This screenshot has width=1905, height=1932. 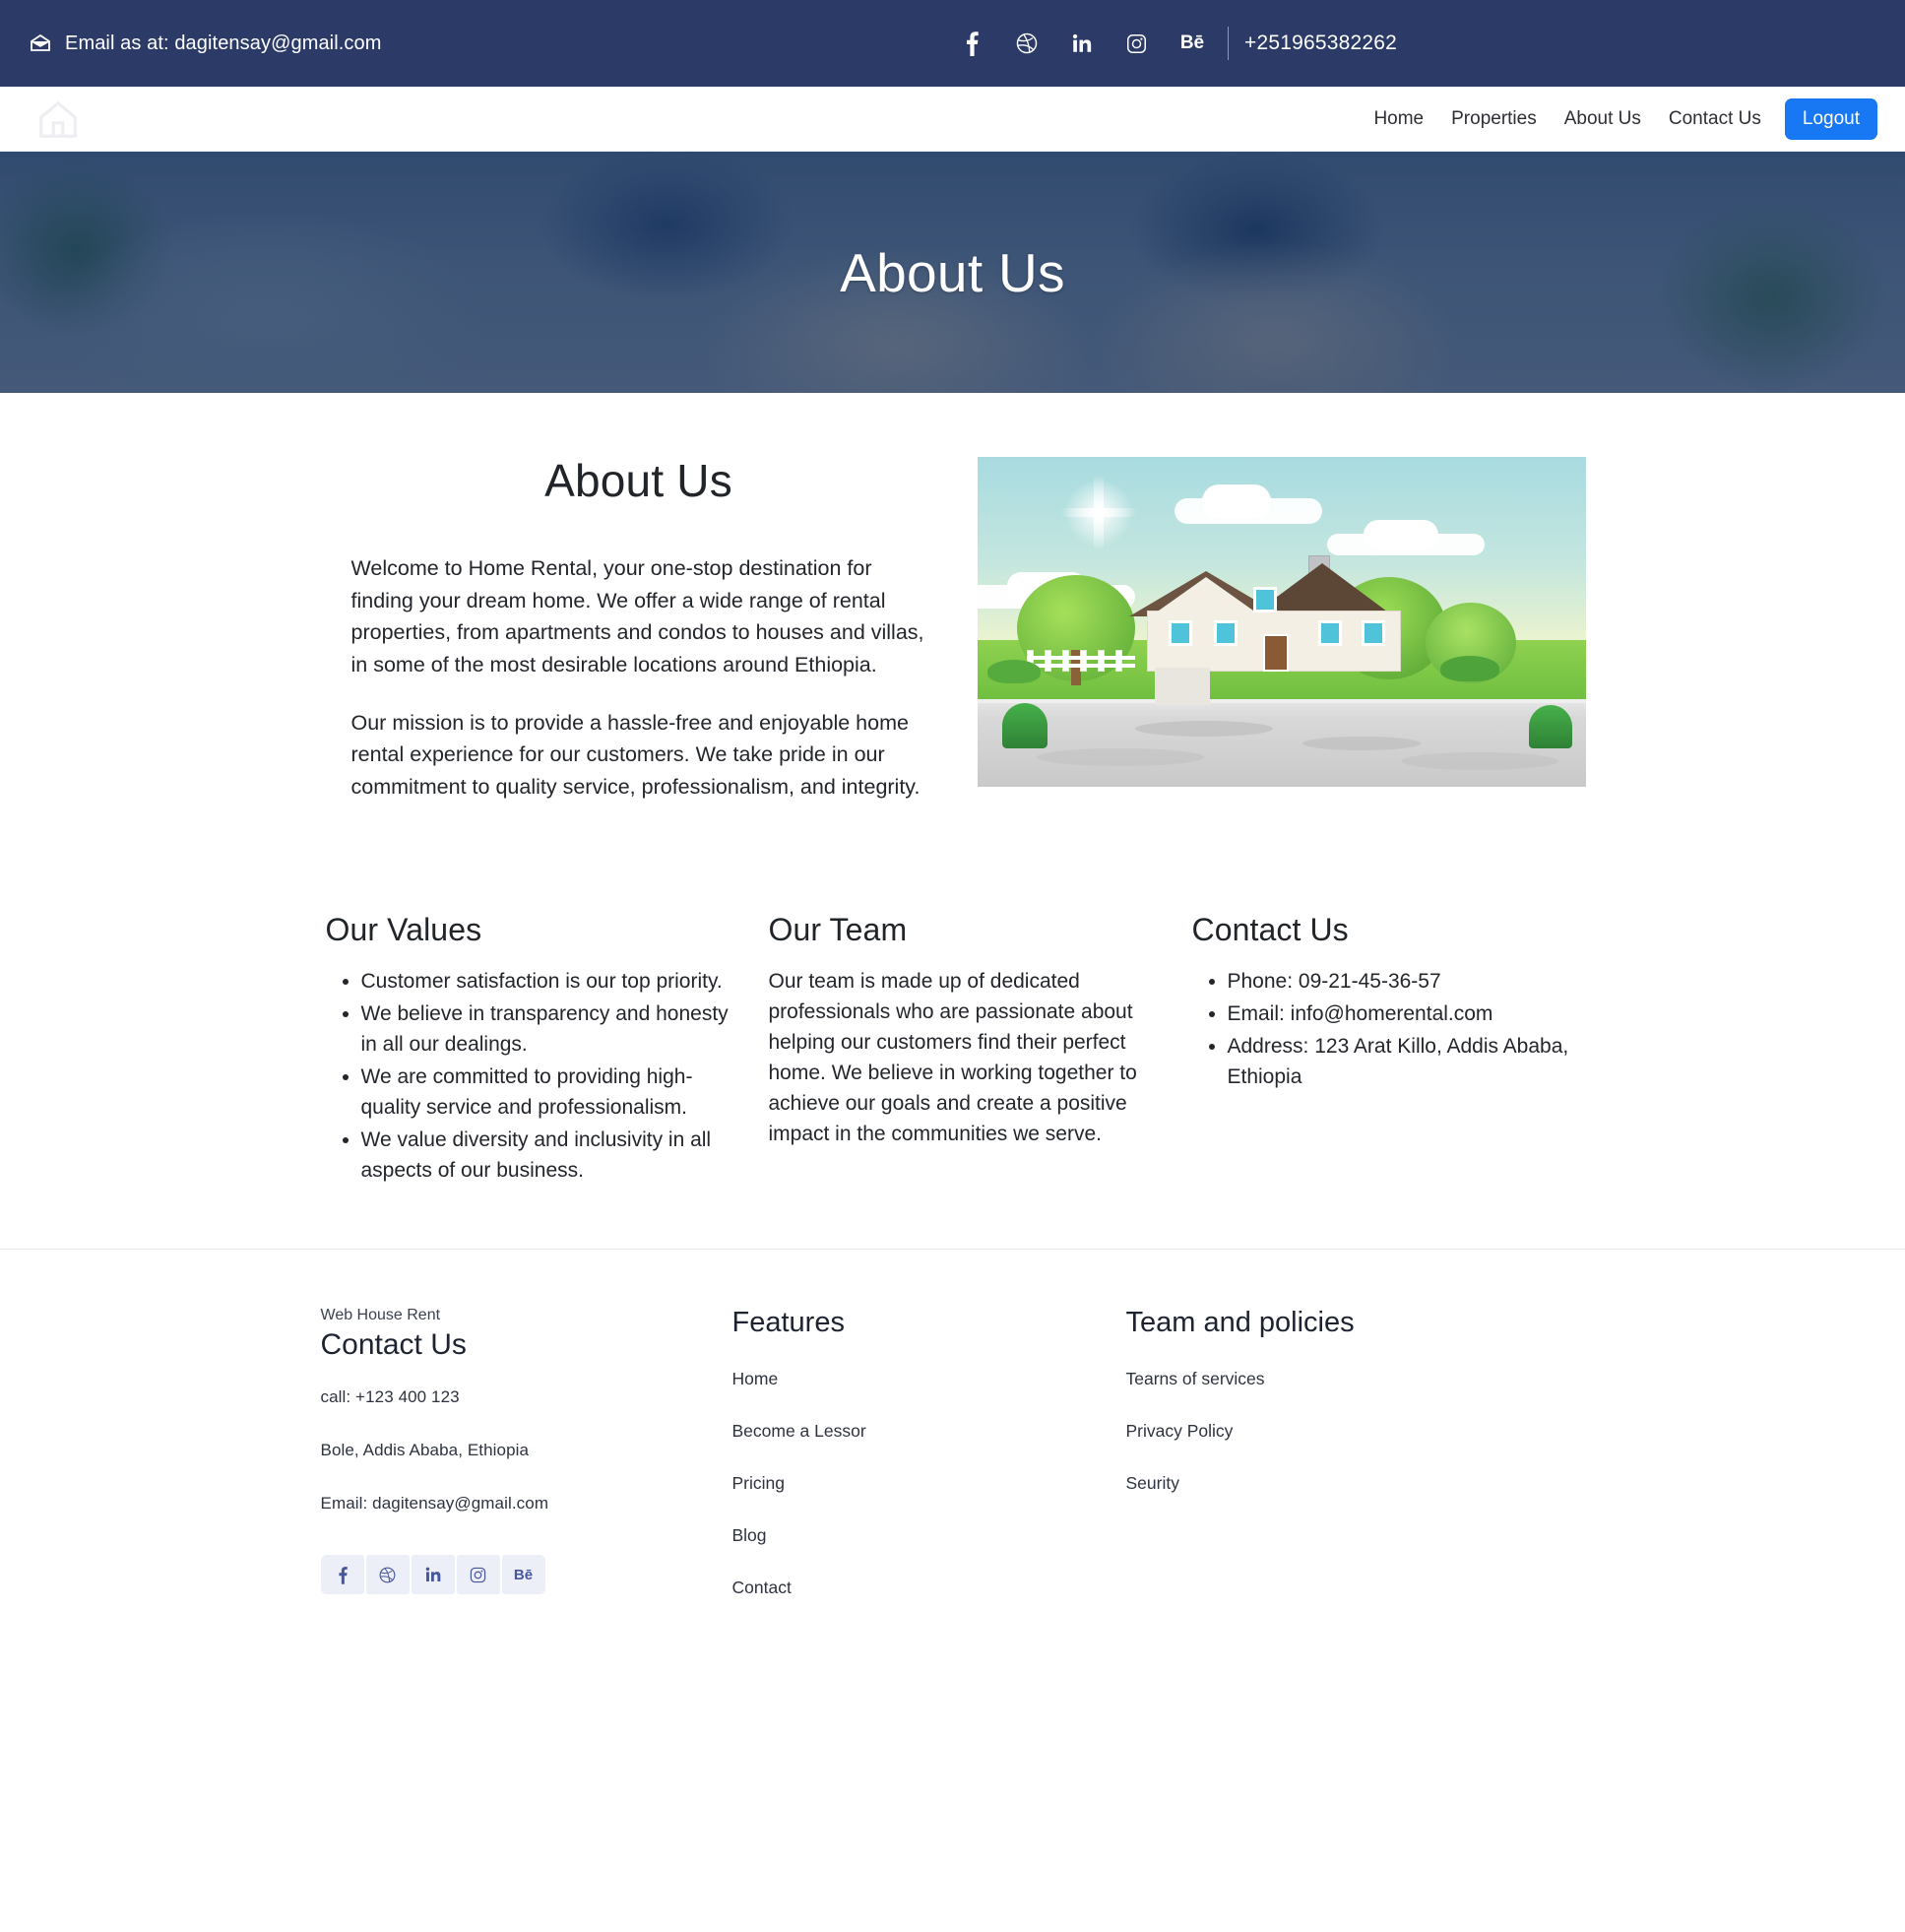 I want to click on bush-right, so click(x=1469, y=668).